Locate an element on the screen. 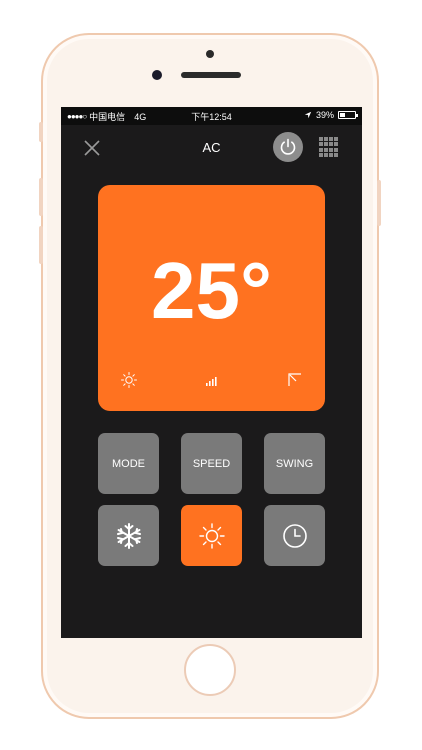  cool-mode-button is located at coordinates (128, 535).